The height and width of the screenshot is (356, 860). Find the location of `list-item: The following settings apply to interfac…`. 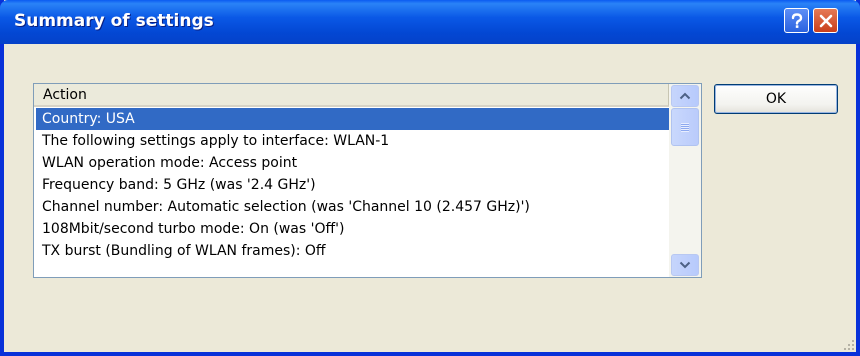

list-item: The following settings apply to interfac… is located at coordinates (351, 141).